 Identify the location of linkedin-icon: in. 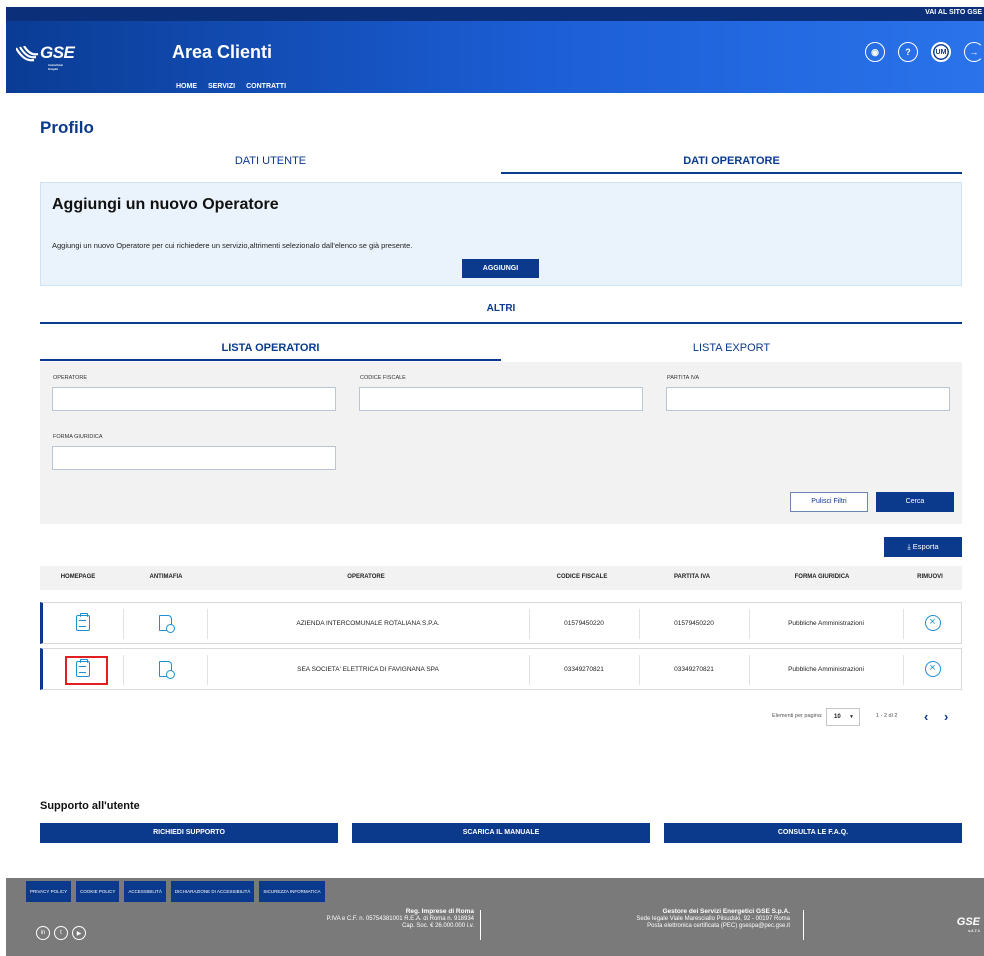
(43, 933).